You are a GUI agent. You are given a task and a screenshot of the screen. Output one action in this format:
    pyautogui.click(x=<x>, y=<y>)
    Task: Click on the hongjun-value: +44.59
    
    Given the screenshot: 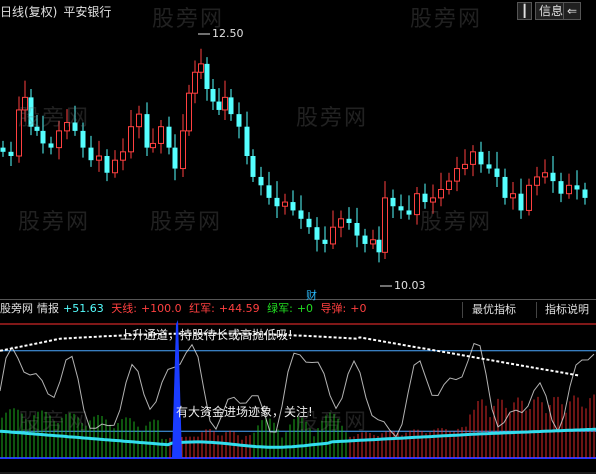 What is the action you would take?
    pyautogui.click(x=239, y=308)
    